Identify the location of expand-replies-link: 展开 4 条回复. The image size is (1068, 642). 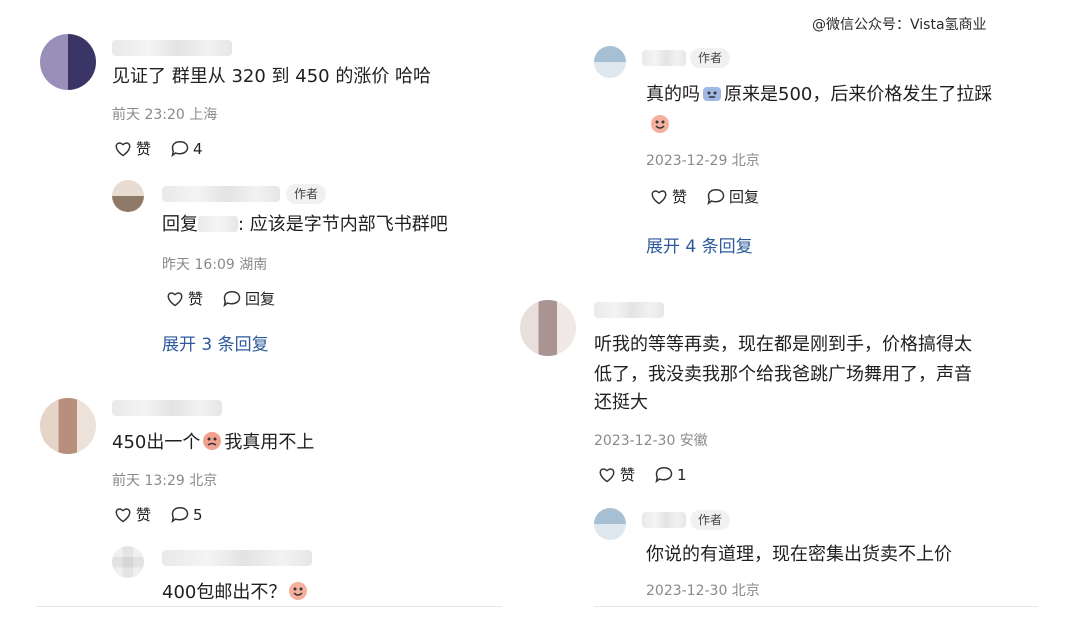
(699, 244).